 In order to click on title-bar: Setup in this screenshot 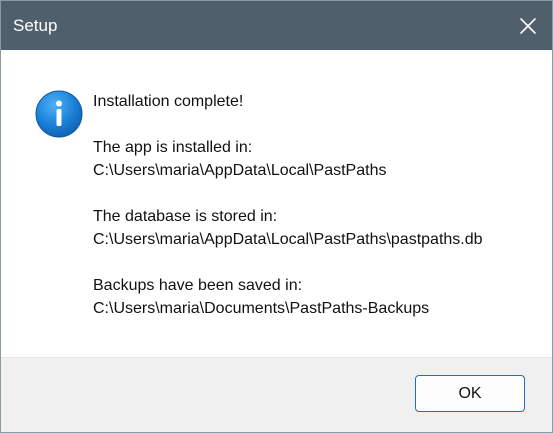, I will do `click(276, 25)`.